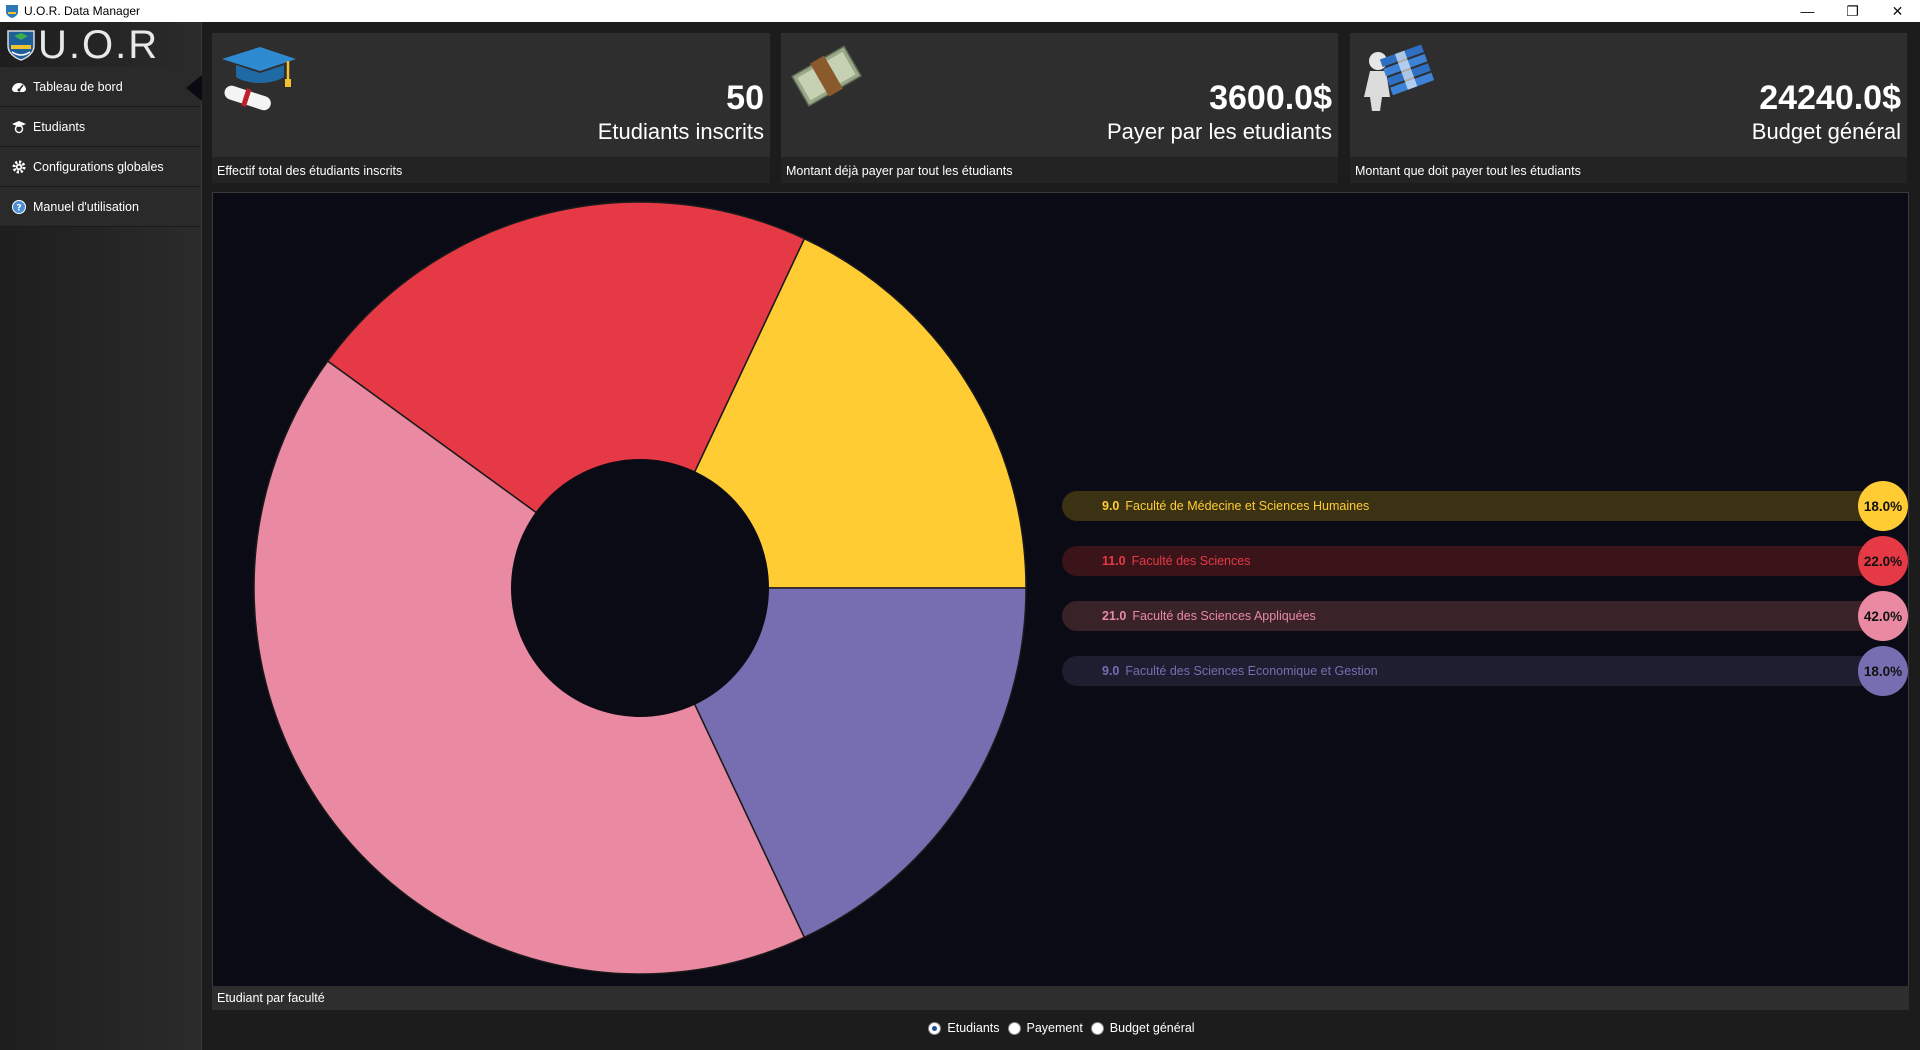 Image resolution: width=1920 pixels, height=1050 pixels. Describe the element at coordinates (259, 79) in the screenshot. I see `graduation-cap-icon` at that location.